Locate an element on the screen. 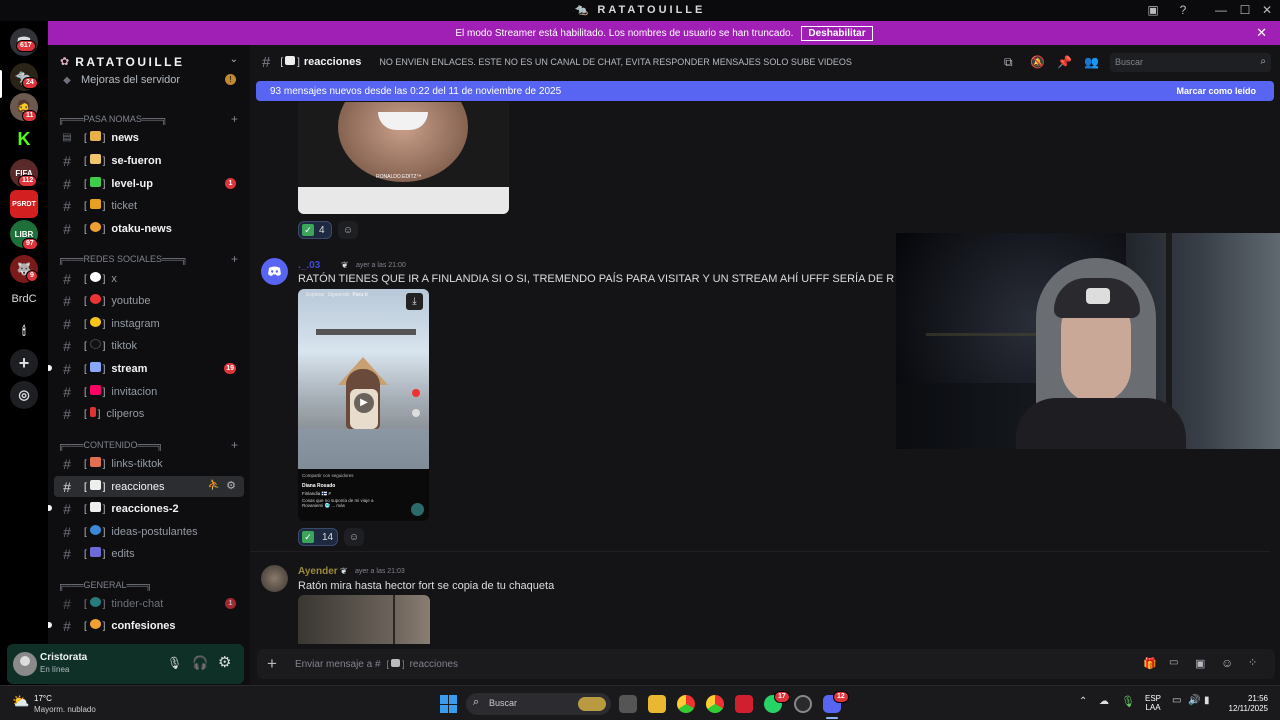  sidebar-item-confesiones: #[ ] confesiones is located at coordinates (146, 625).